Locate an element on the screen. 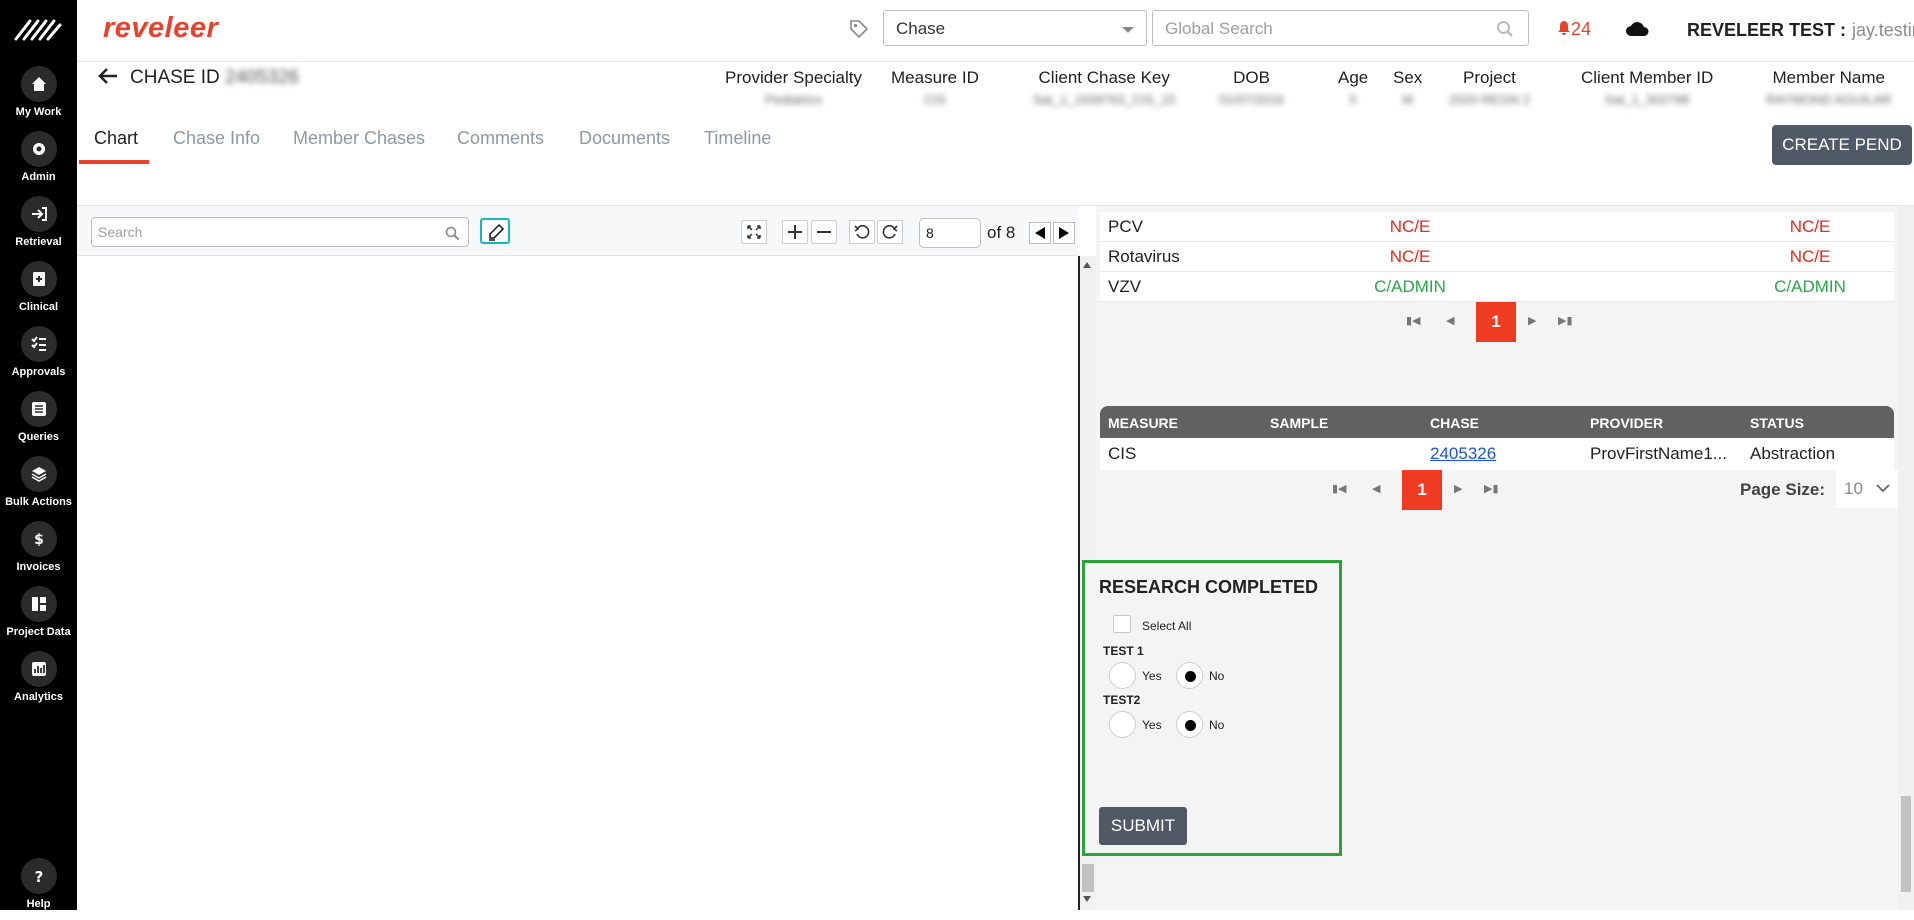 The width and height of the screenshot is (1914, 920). rotate-left-icon is located at coordinates (862, 232).